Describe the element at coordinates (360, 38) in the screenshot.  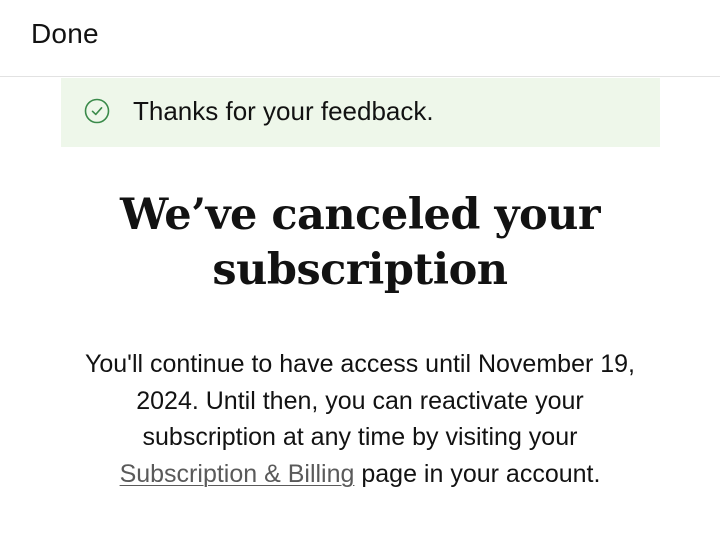
I see `top-bar: Done` at that location.